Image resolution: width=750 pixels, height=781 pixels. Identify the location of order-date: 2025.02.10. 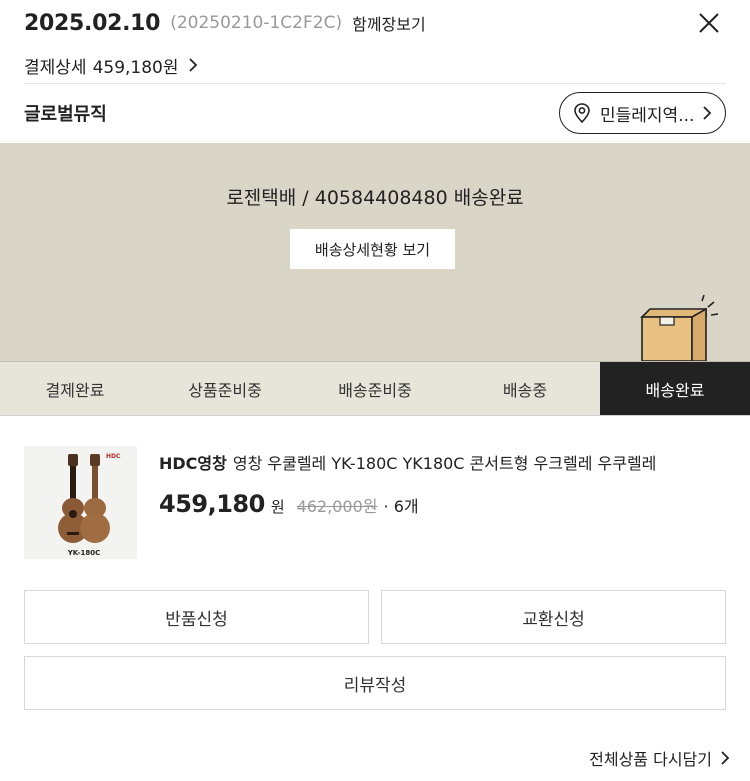
(92, 23).